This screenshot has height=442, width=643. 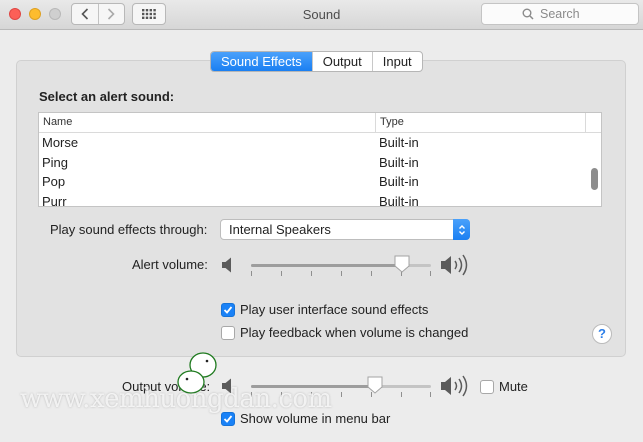 What do you see at coordinates (513, 386) in the screenshot?
I see `mute-label: Mute` at bounding box center [513, 386].